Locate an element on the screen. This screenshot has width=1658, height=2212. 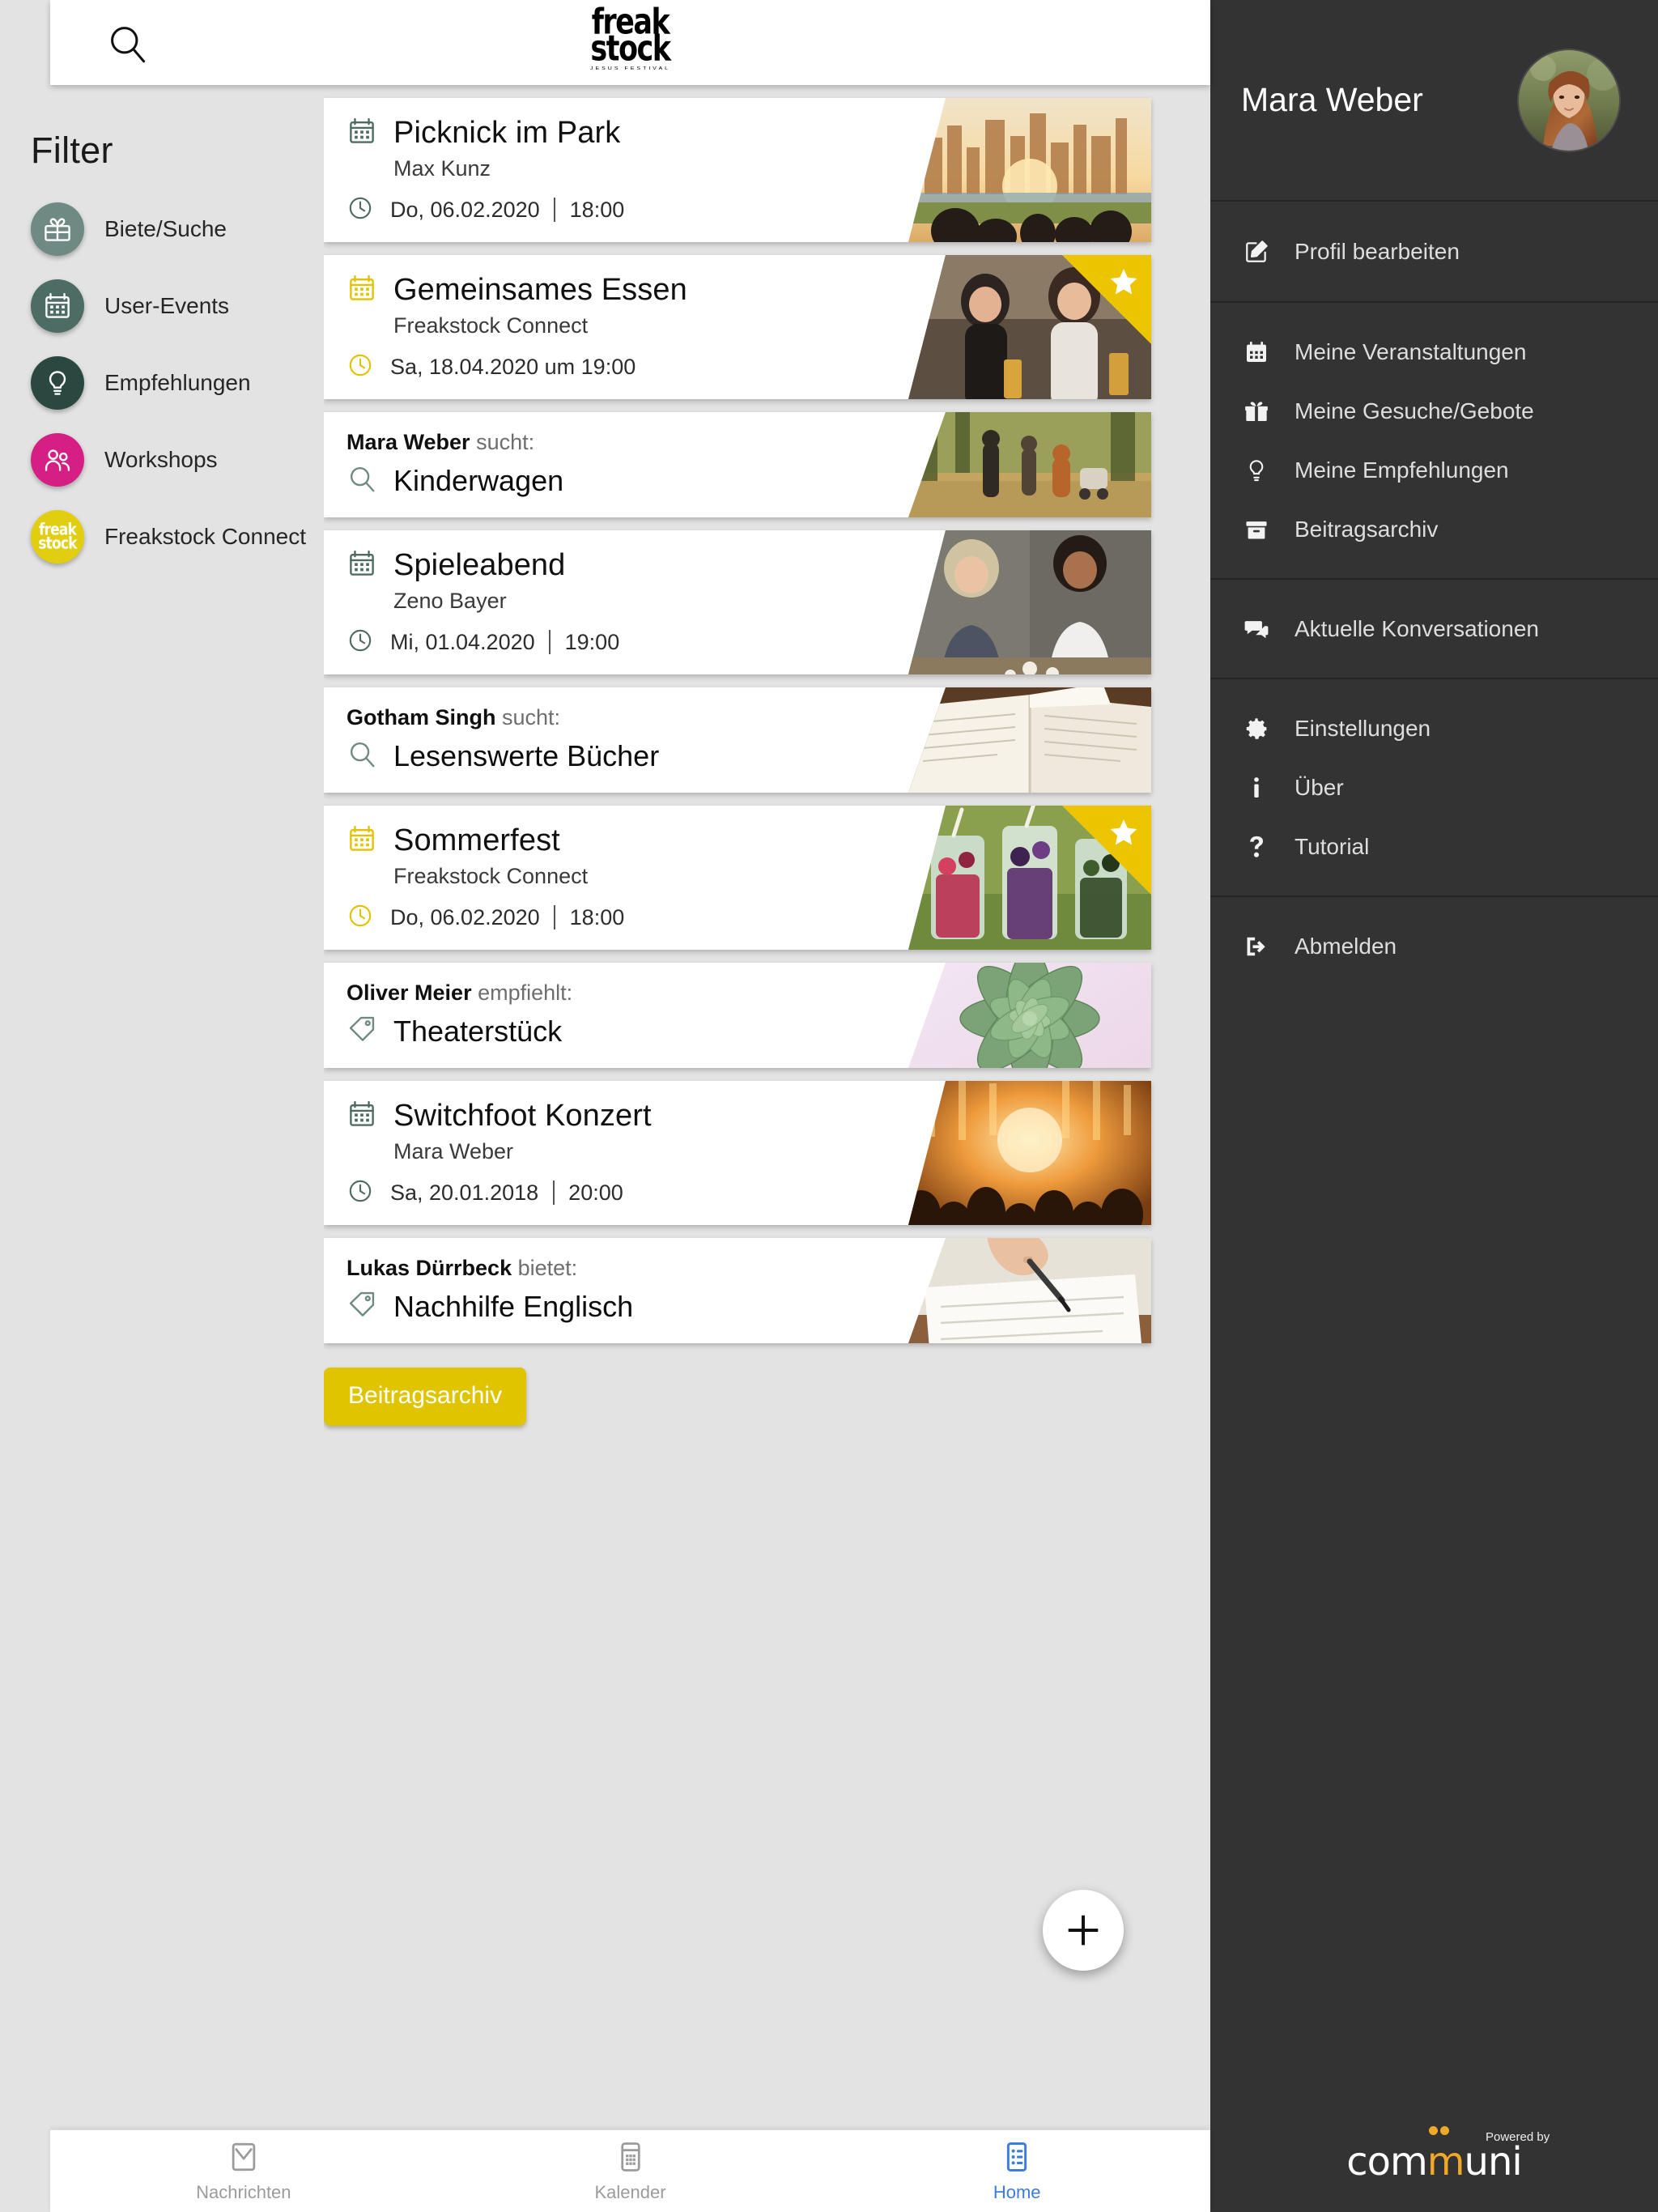
card-title: Kinderwagen is located at coordinates (478, 480).